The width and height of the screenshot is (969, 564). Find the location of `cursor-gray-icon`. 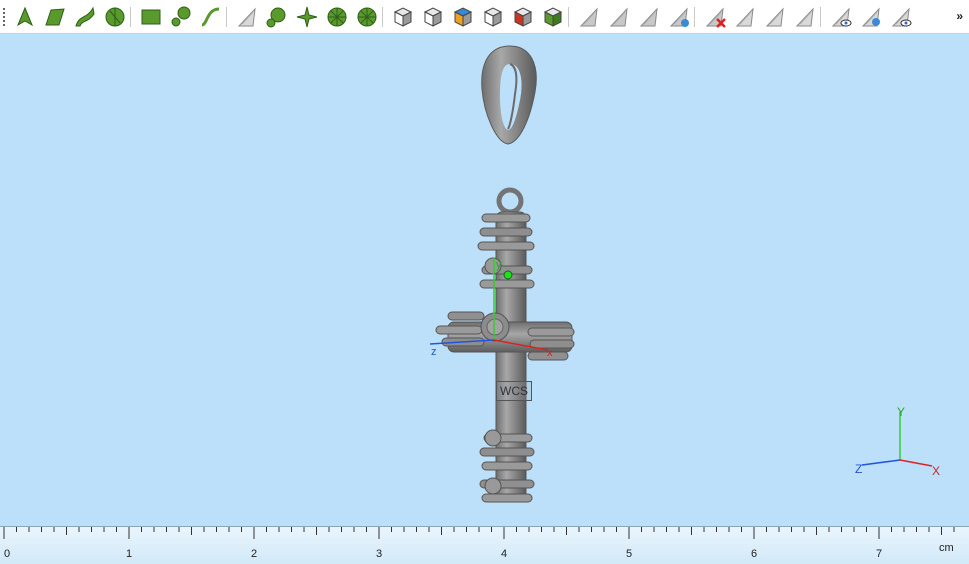

cursor-gray-icon is located at coordinates (589, 17).